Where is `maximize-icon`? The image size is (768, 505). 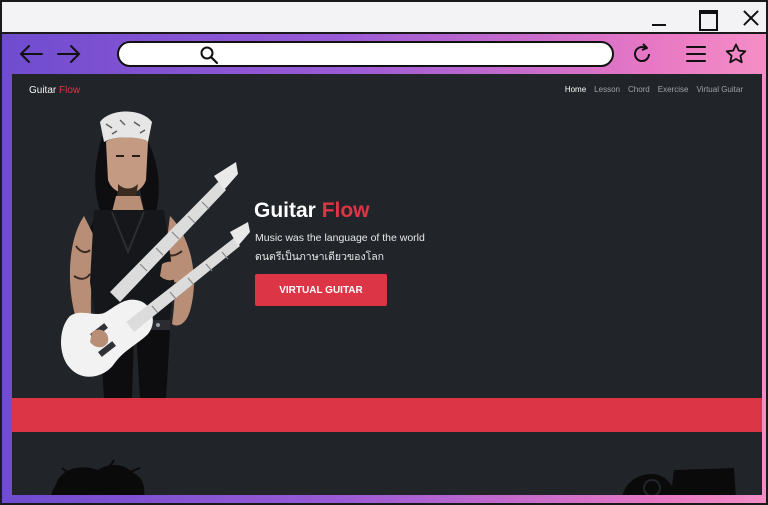 maximize-icon is located at coordinates (707, 19).